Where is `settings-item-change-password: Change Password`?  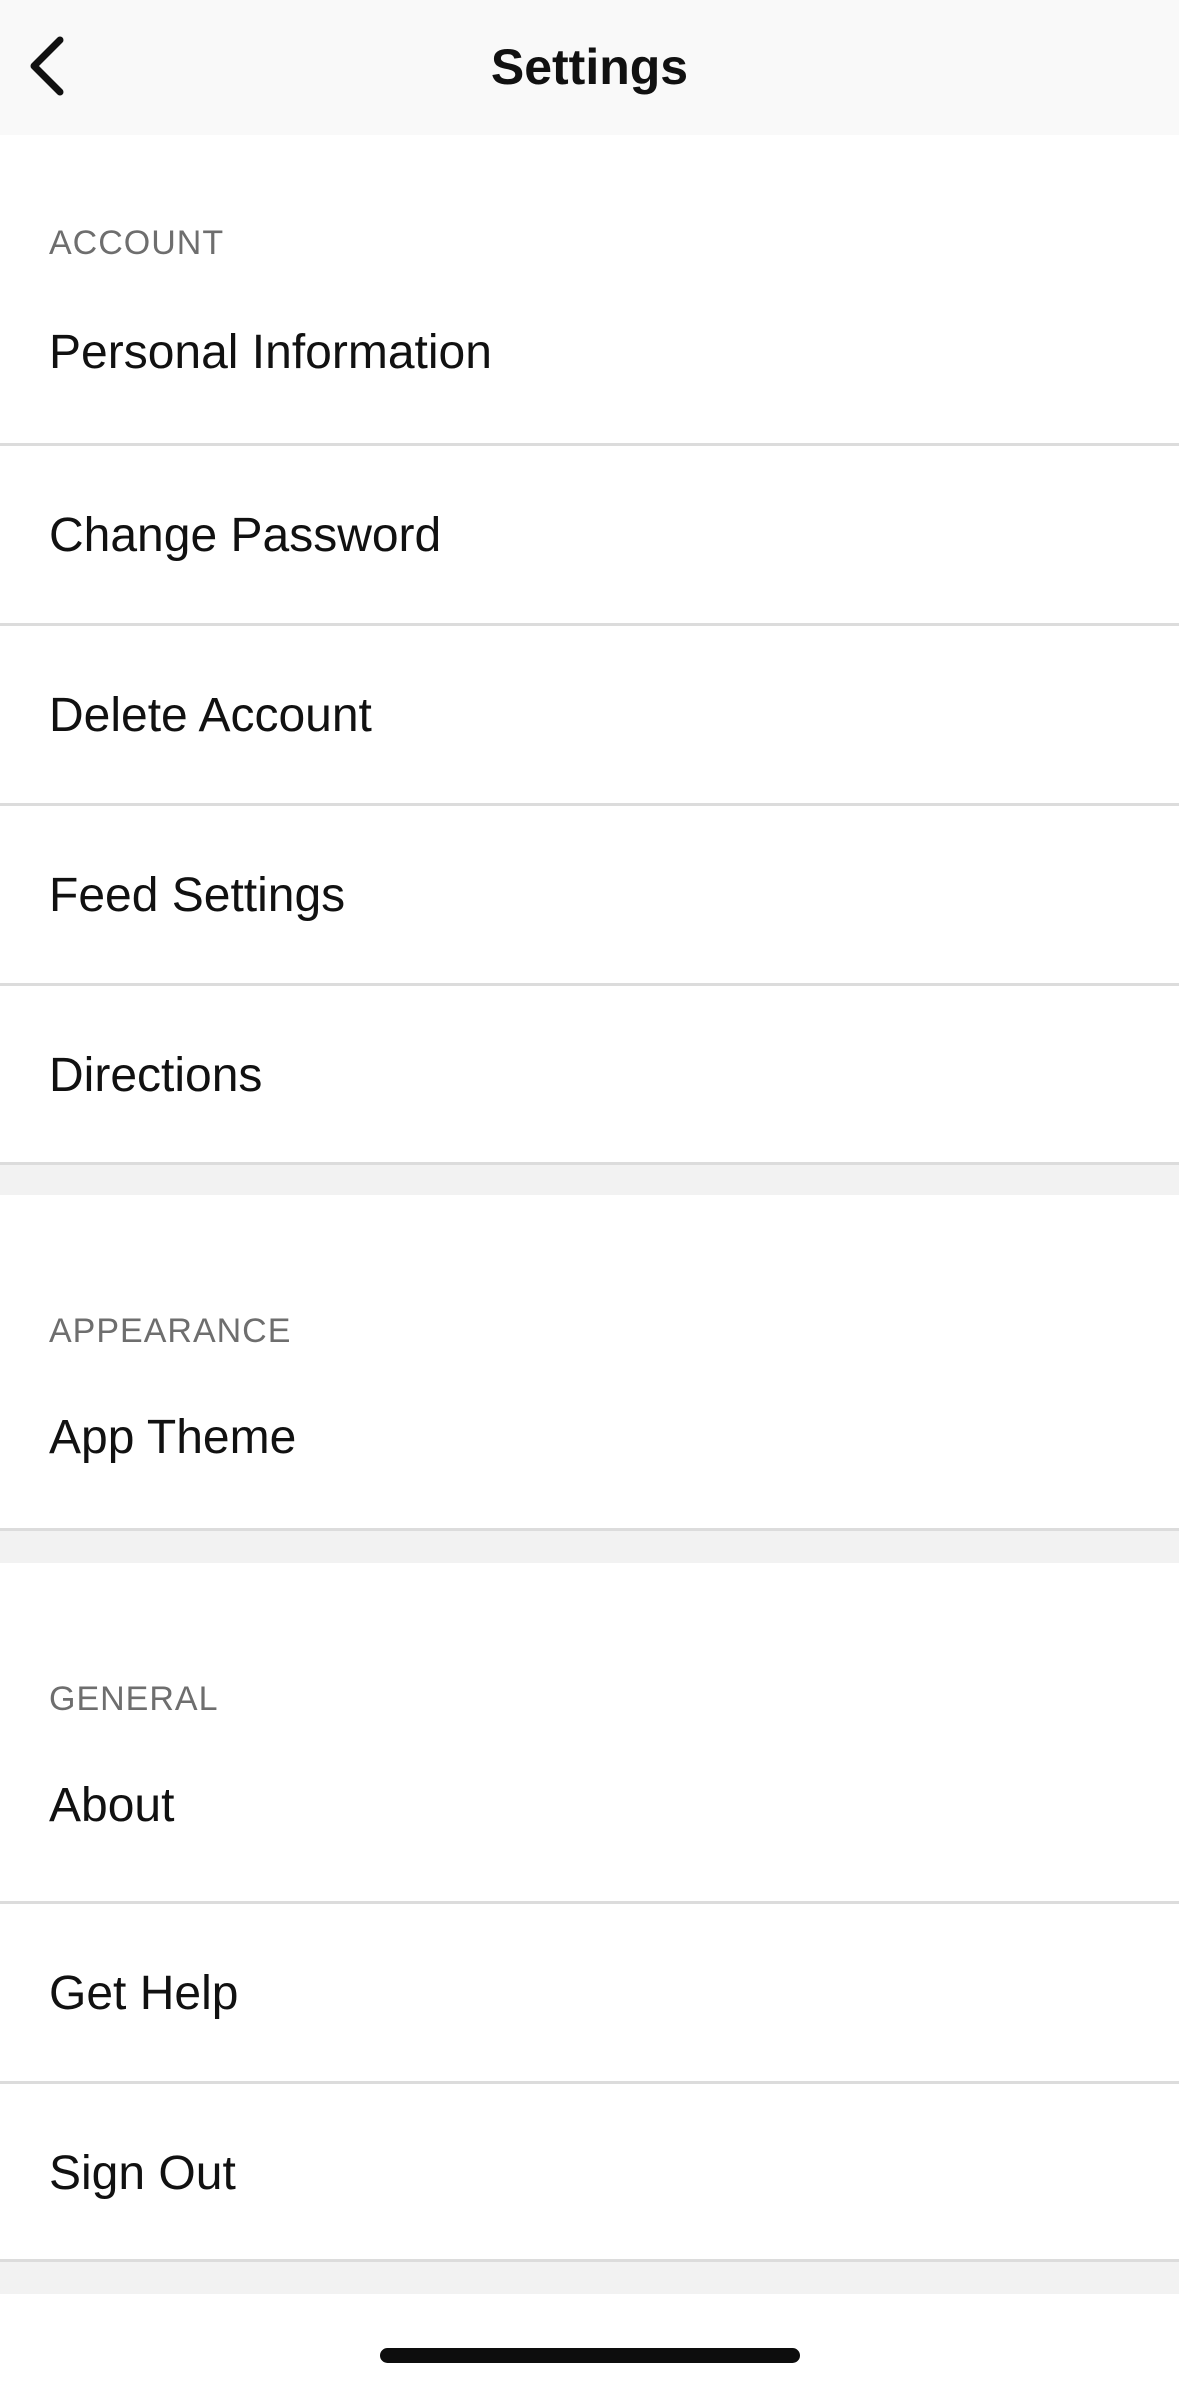
settings-item-change-password: Change Password is located at coordinates (589, 536).